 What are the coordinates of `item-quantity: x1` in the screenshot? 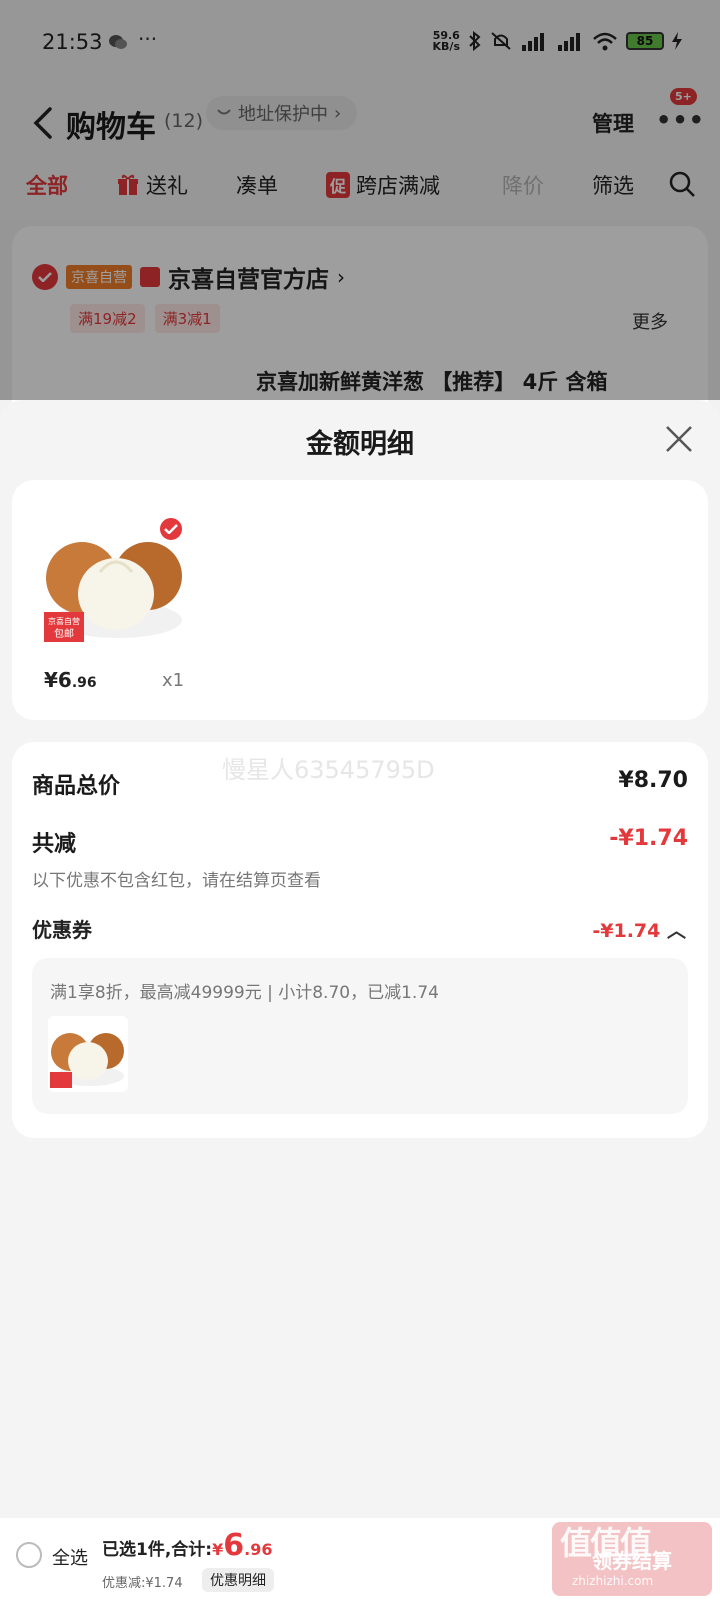 It's located at (173, 680).